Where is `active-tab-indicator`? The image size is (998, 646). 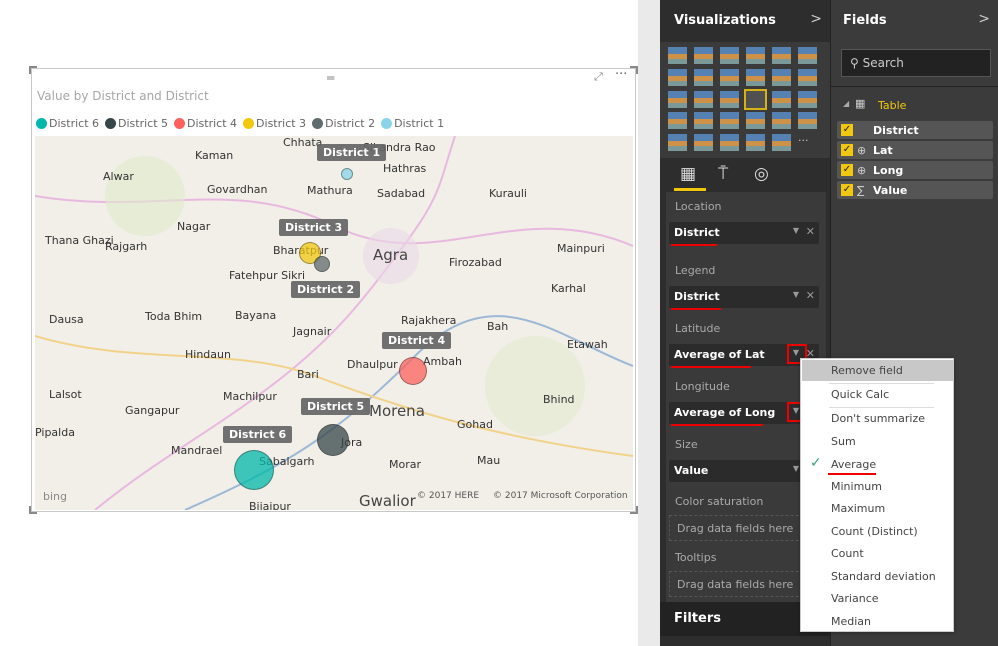 active-tab-indicator is located at coordinates (690, 189).